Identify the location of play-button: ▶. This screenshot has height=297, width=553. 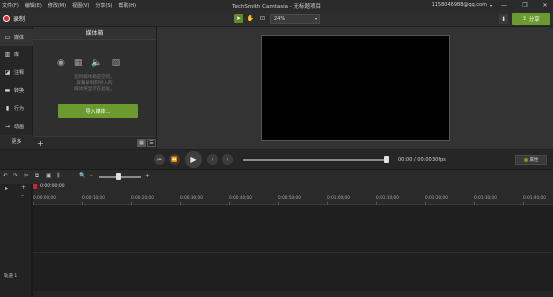
(193, 159).